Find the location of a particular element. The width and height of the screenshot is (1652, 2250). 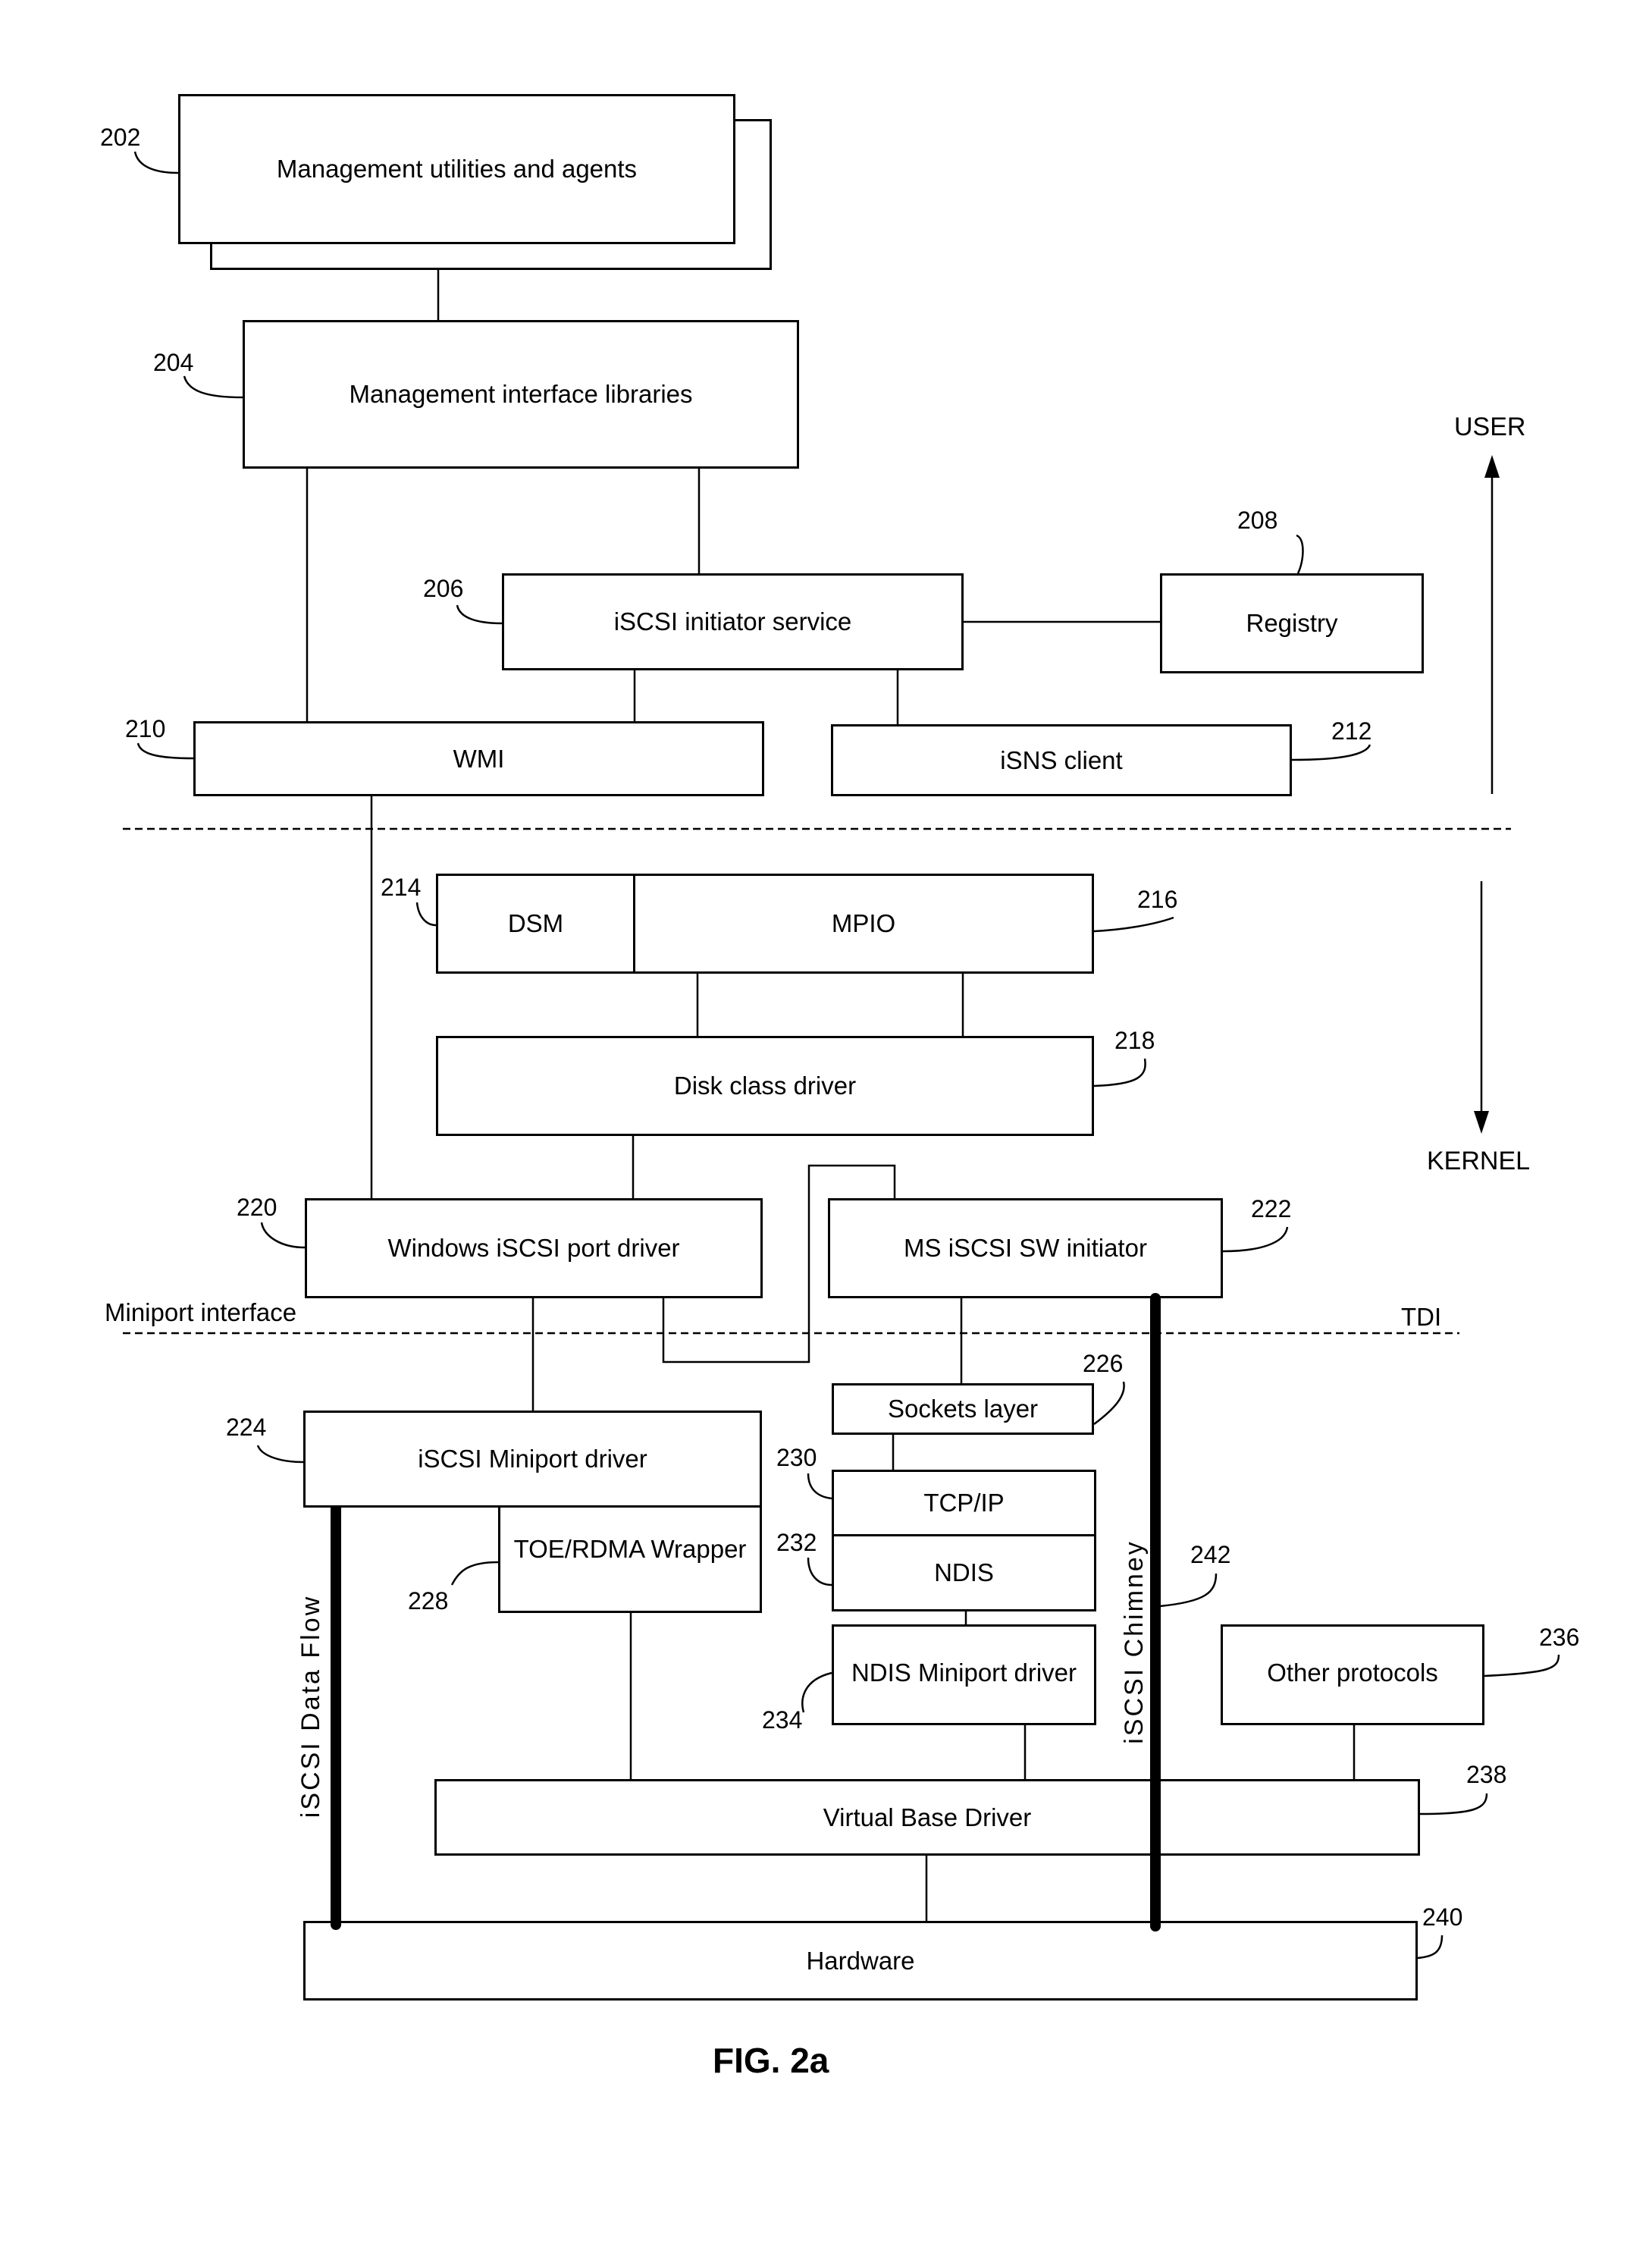

data-path-overlay is located at coordinates (746, 1612).